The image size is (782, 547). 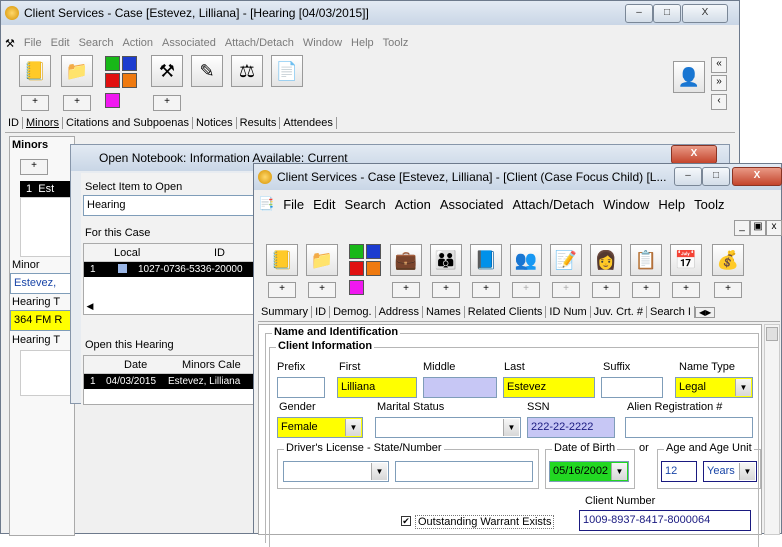 I want to click on green-square-icon, so click(x=112, y=63).